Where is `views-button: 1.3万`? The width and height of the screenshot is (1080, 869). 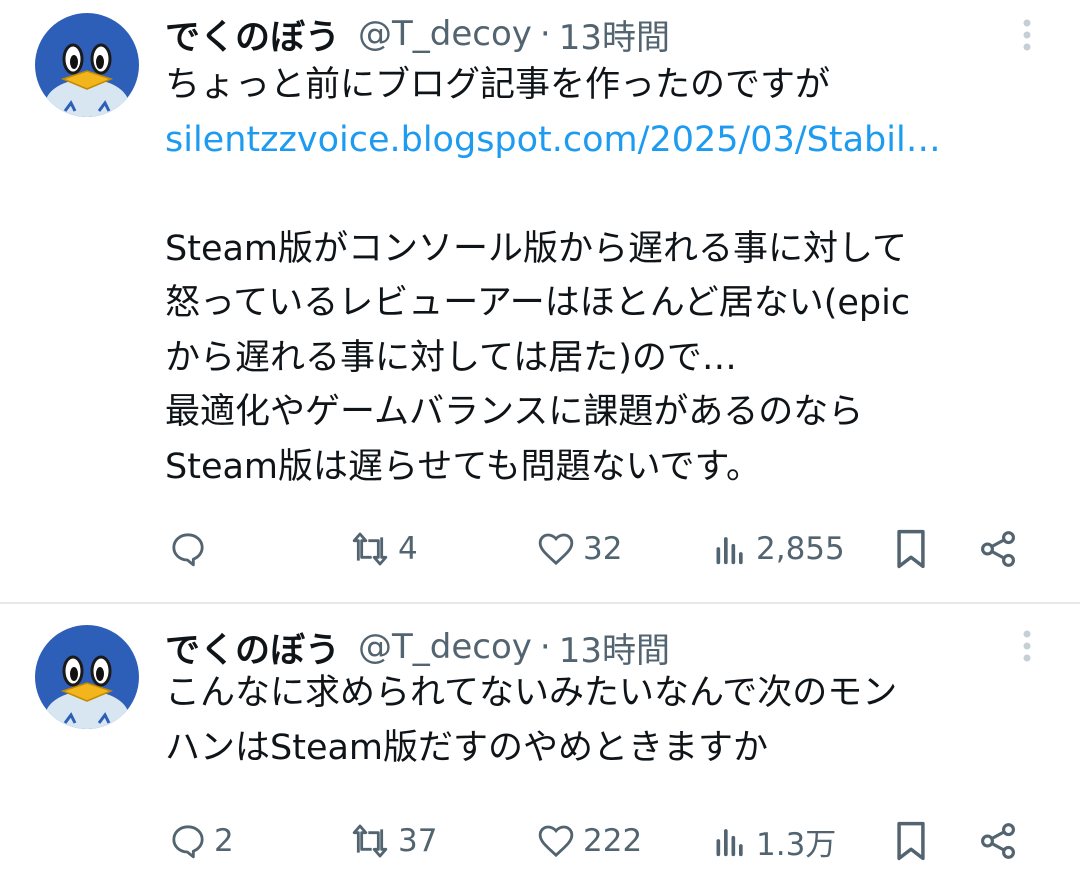 views-button: 1.3万 is located at coordinates (773, 841).